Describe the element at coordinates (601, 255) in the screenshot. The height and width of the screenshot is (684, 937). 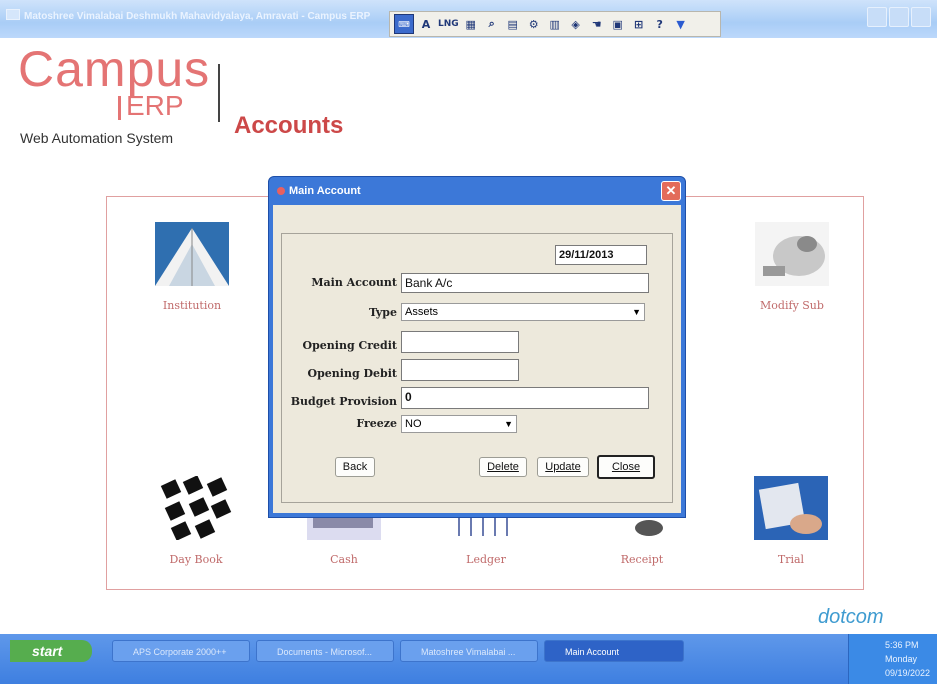
I see `date-field: 29/11/2013` at that location.